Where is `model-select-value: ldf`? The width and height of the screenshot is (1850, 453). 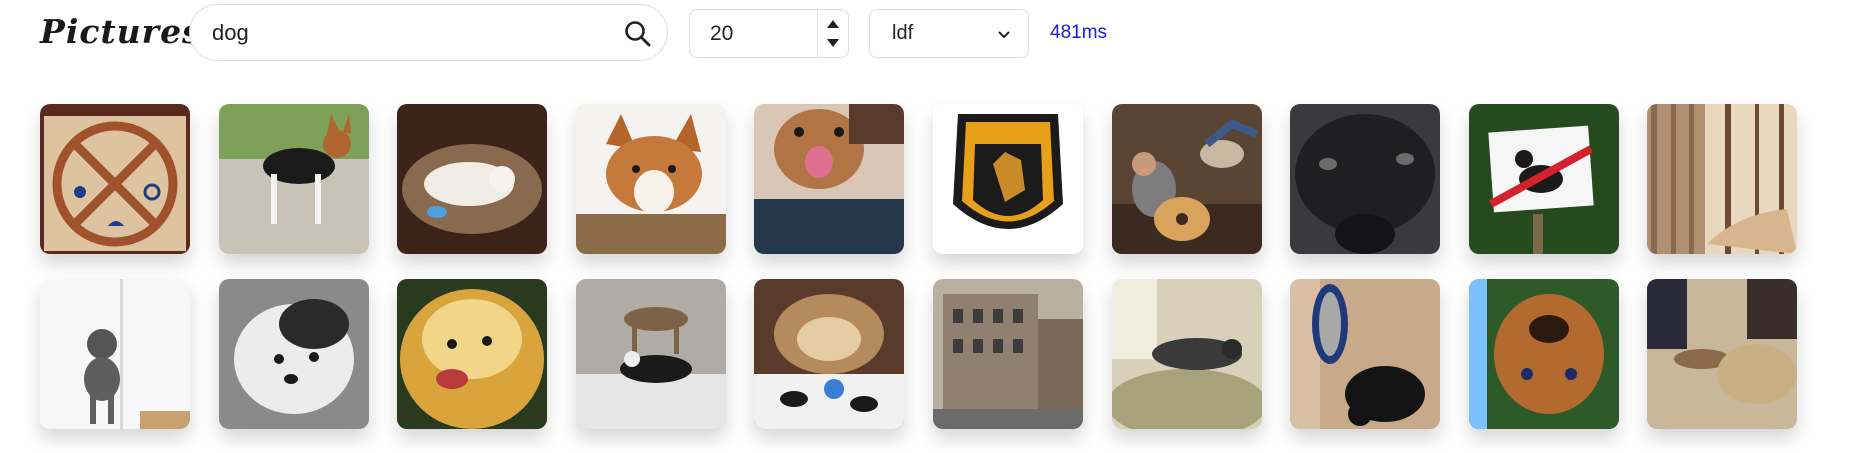
model-select-value: ldf is located at coordinates (903, 33).